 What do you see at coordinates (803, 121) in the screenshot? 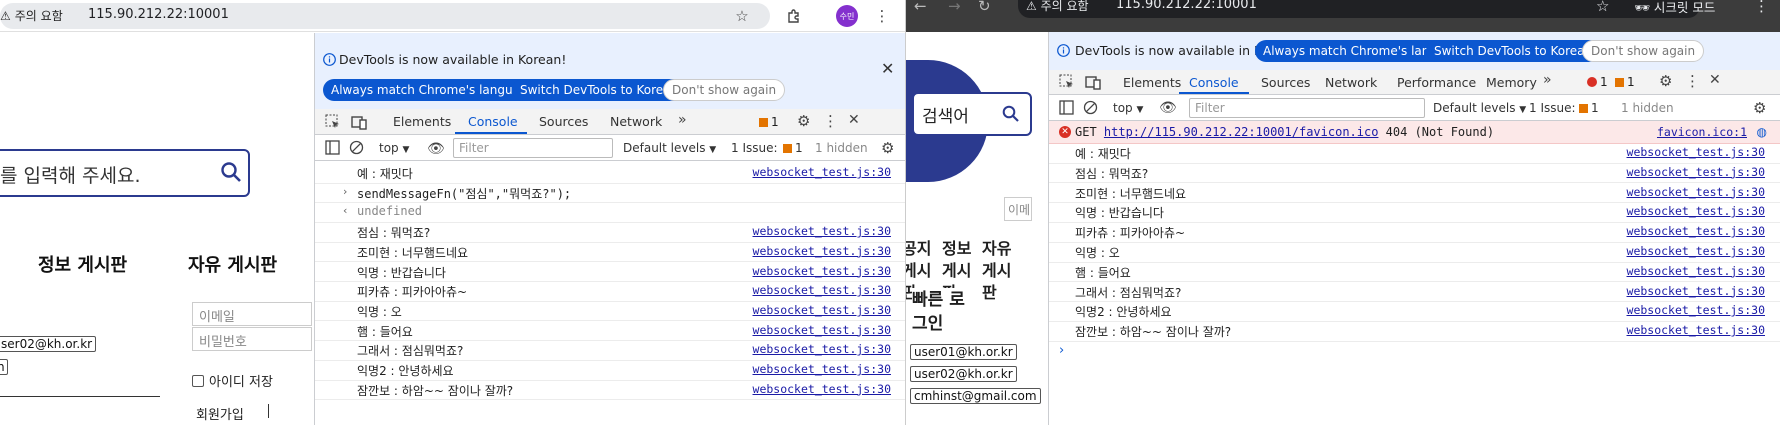
I see `settings-gear-icon: ⚙` at bounding box center [803, 121].